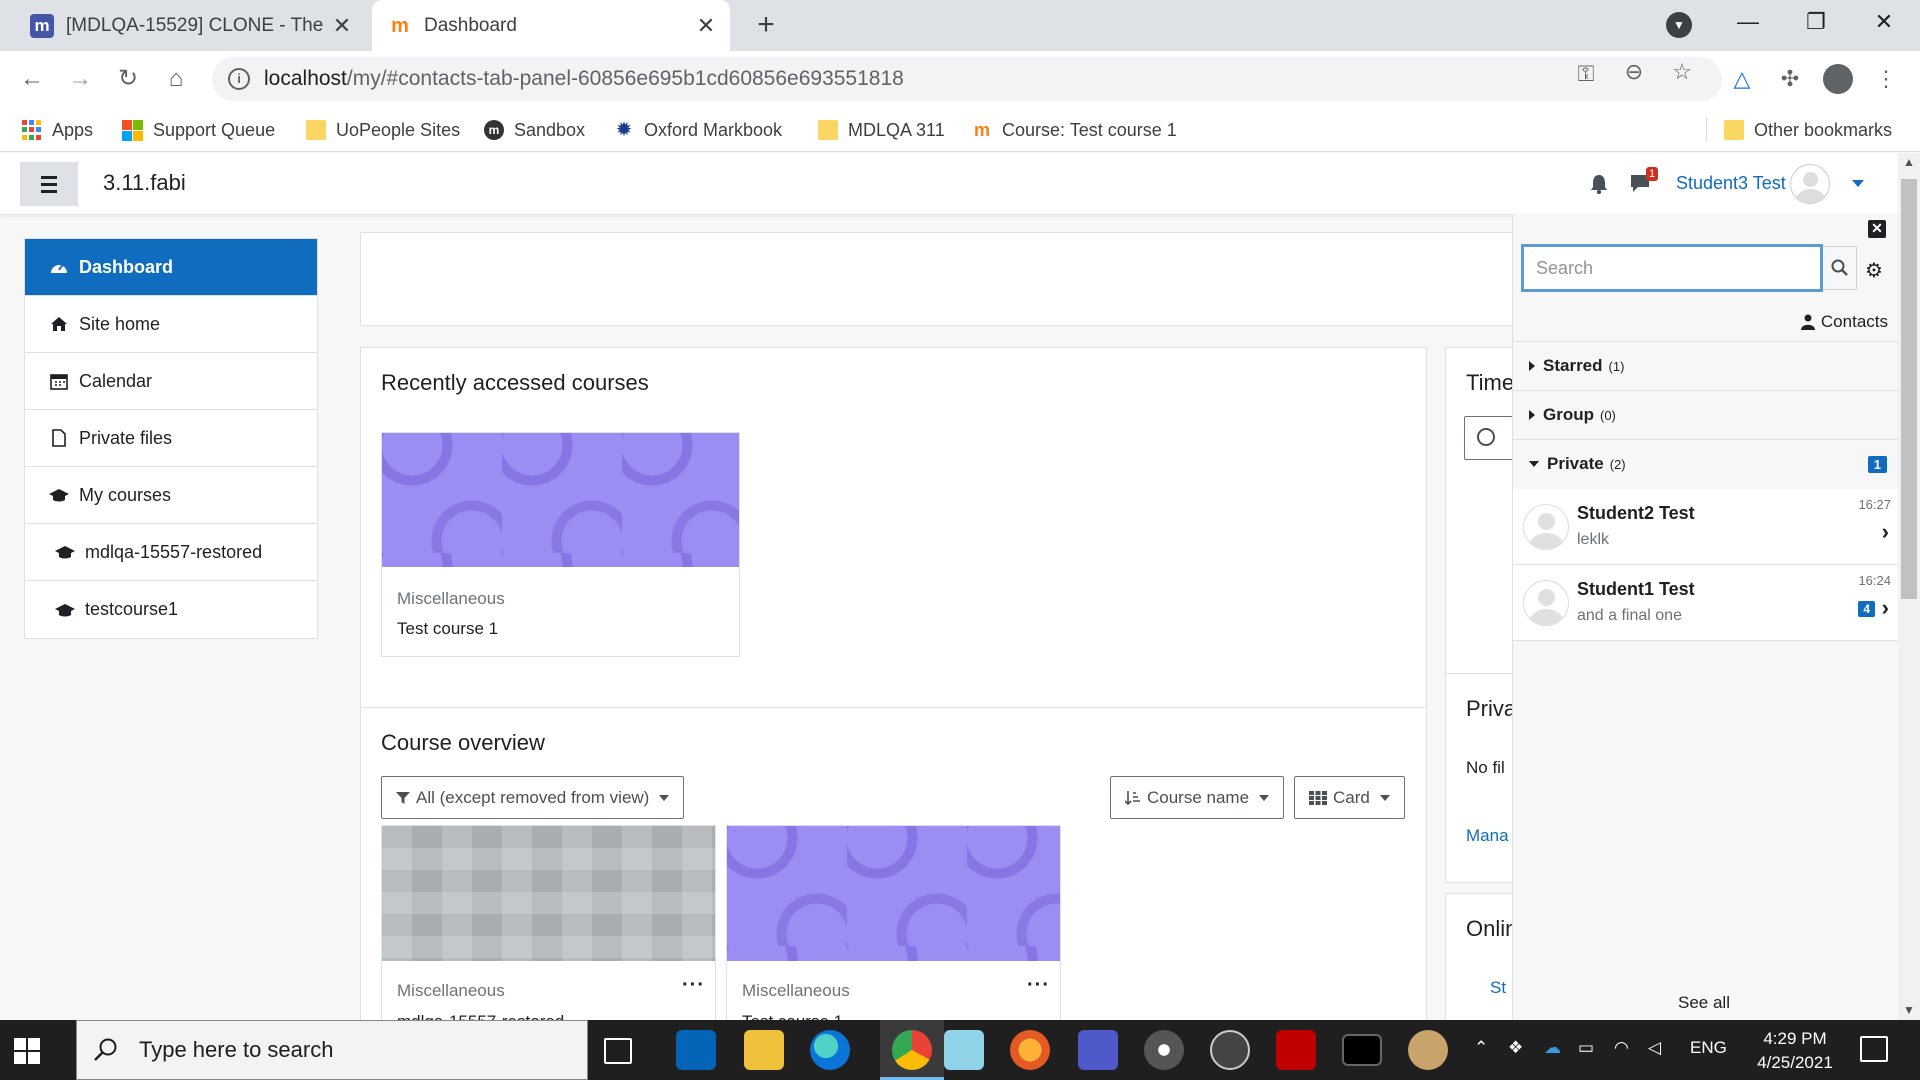 This screenshot has width=1920, height=1080. I want to click on bookmark-support-queue: Support Queue, so click(198, 130).